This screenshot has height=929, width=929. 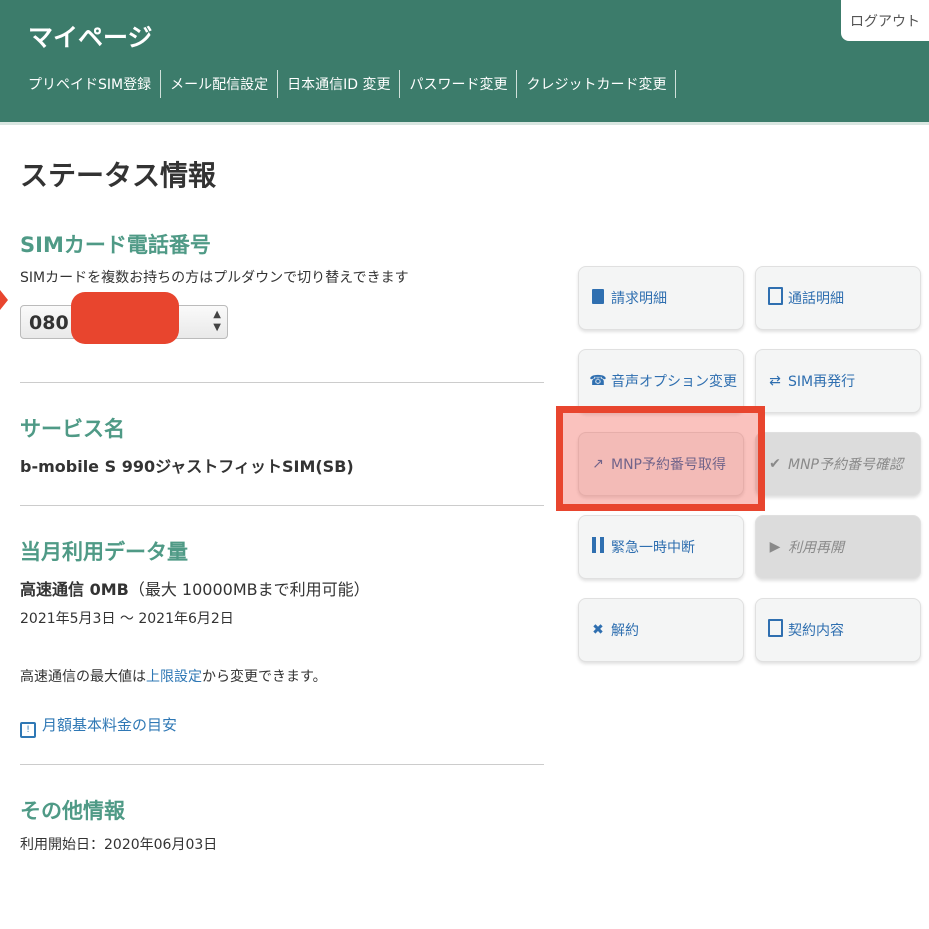 I want to click on start-date: 利用開始日：2020年06月03日, so click(x=118, y=844).